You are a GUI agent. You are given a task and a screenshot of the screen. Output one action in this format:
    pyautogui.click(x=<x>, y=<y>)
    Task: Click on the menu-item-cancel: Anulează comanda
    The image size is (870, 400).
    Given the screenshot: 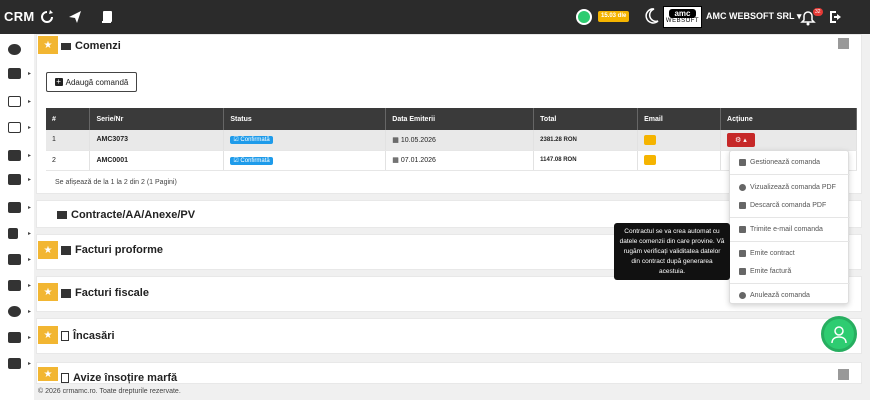 What is the action you would take?
    pyautogui.click(x=790, y=295)
    